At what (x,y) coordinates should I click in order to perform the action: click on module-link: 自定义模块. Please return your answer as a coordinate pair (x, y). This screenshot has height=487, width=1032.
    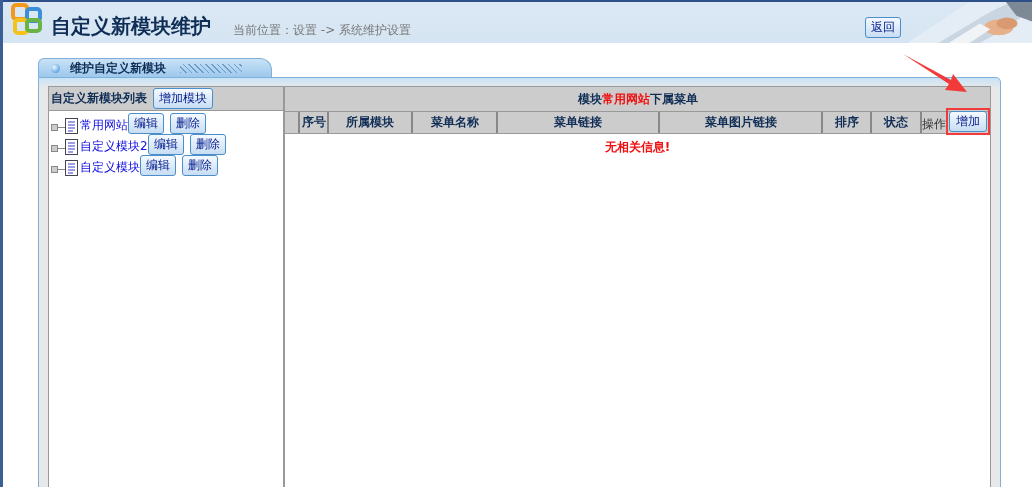
    Looking at the image, I should click on (110, 167).